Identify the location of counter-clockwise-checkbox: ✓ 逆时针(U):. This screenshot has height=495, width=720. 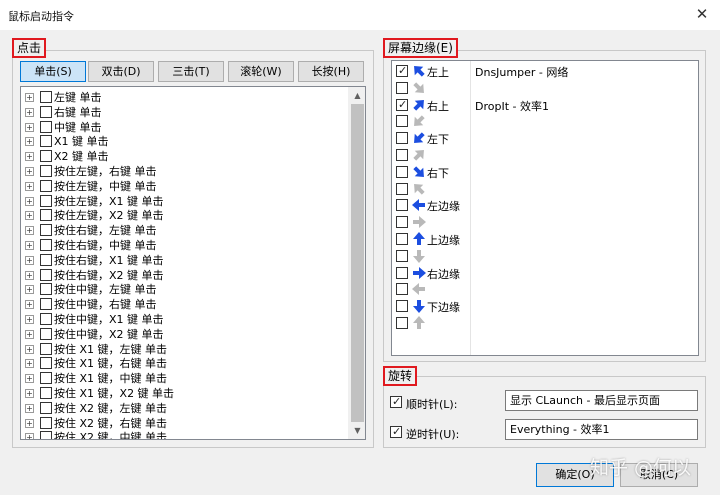
(445, 433).